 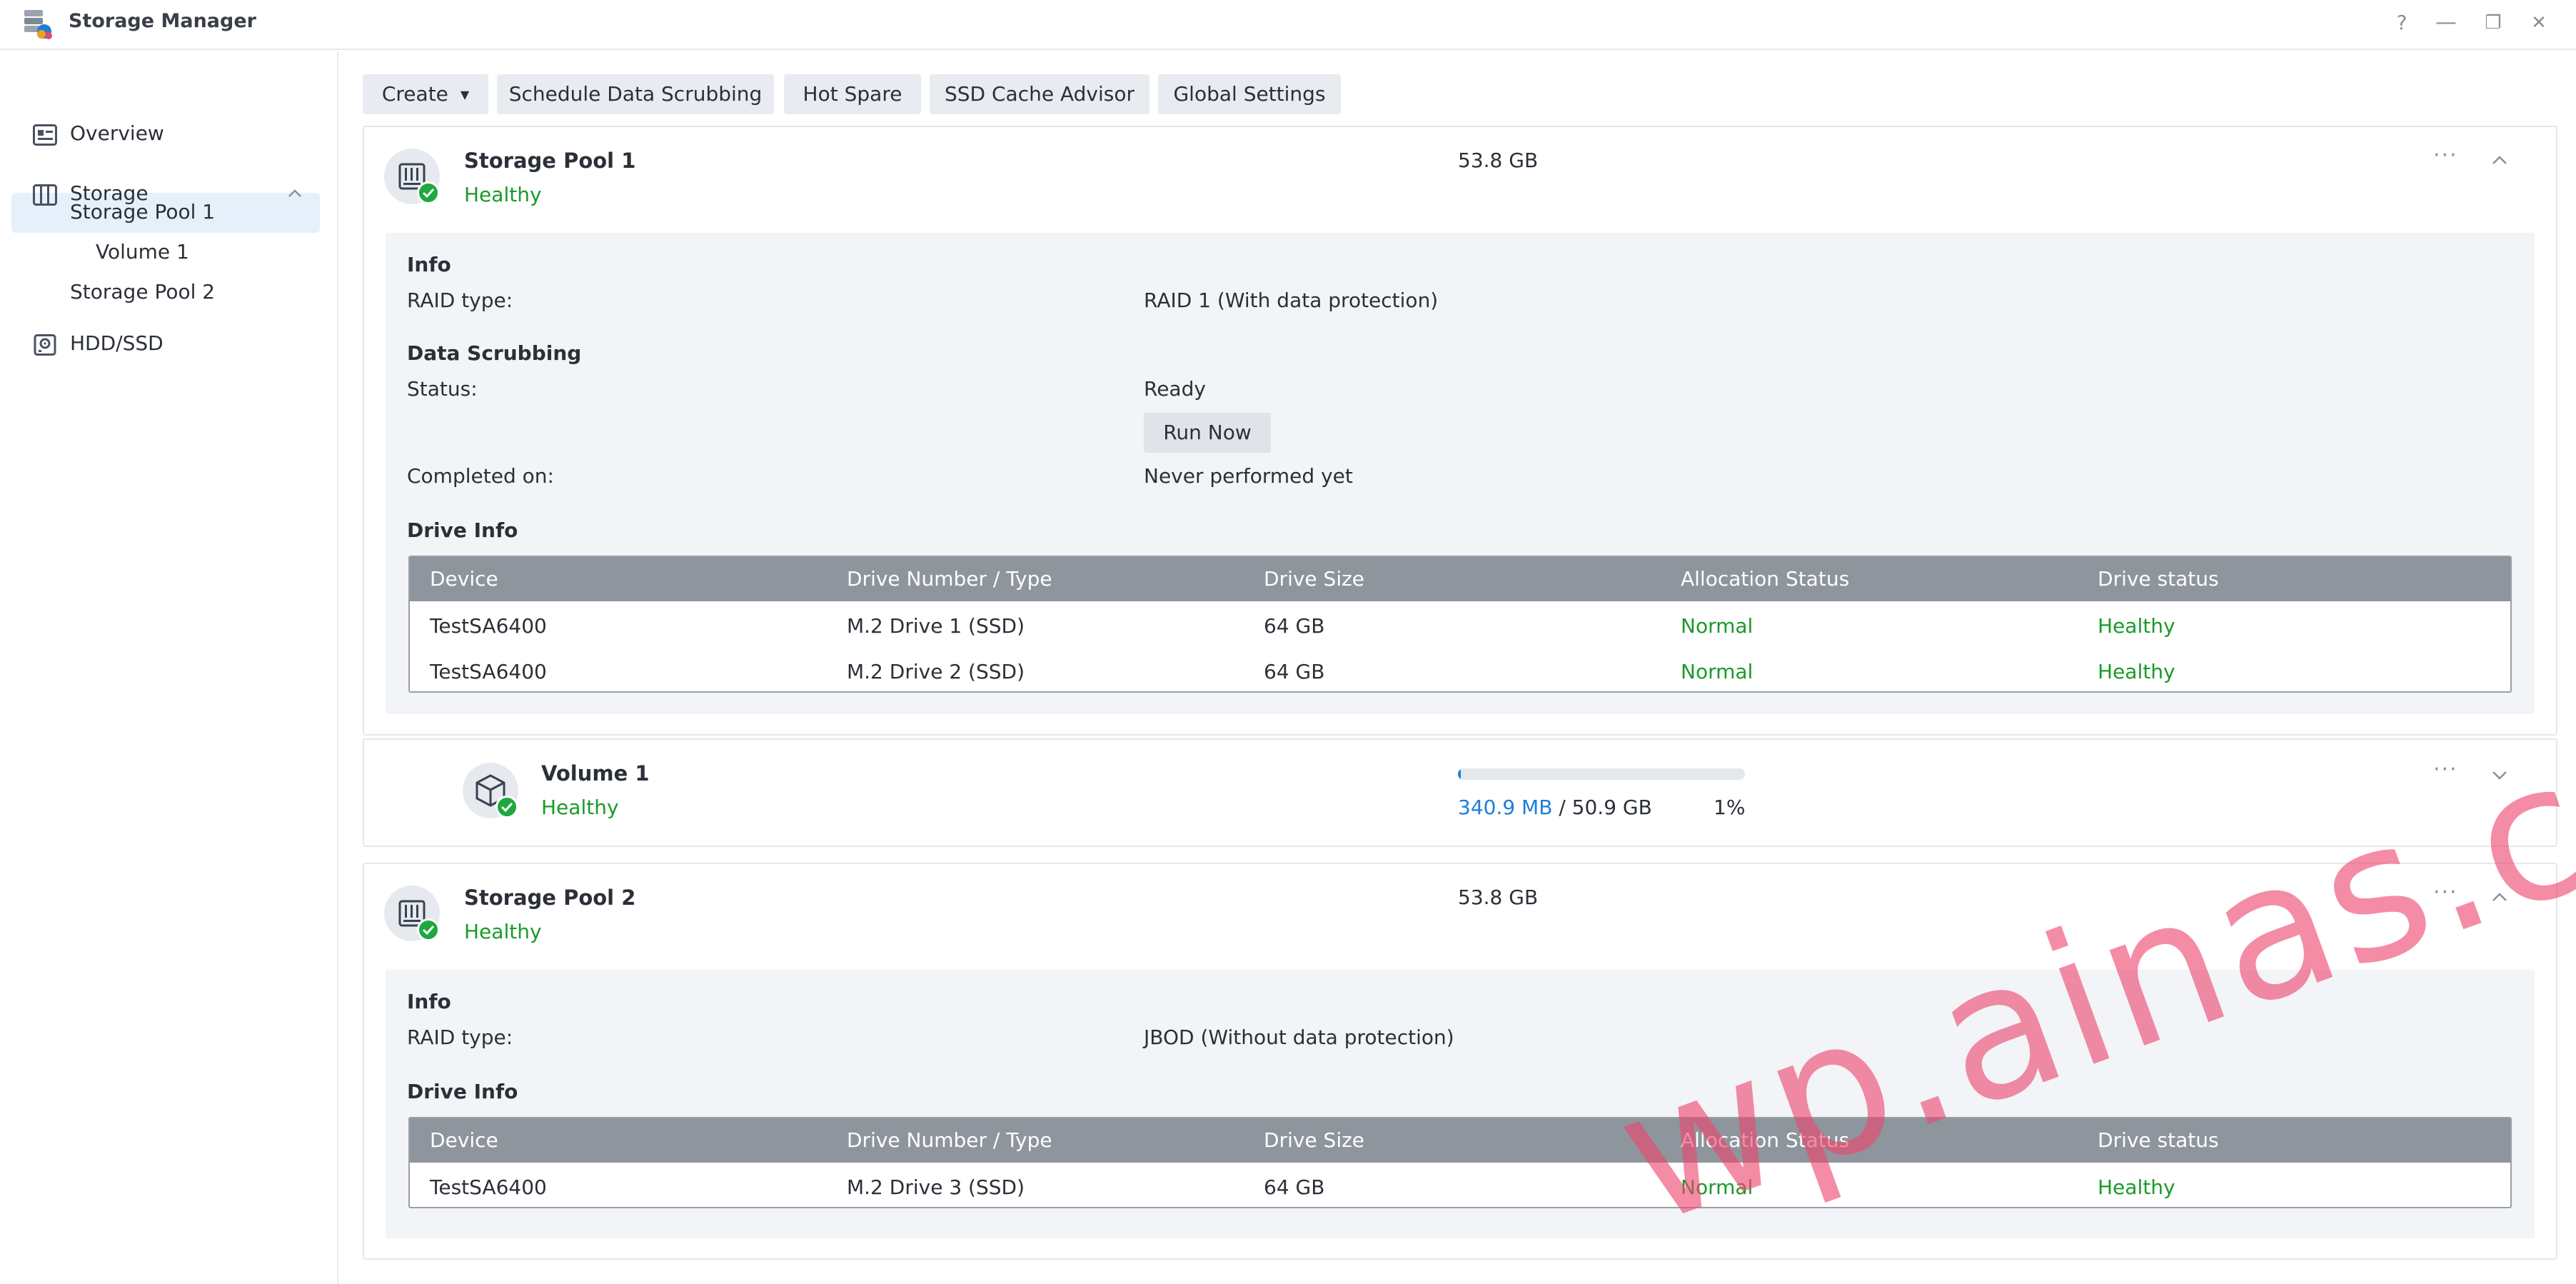 I want to click on volume-usage-text: 340.9 MB / 50.9 GB, so click(x=1555, y=807).